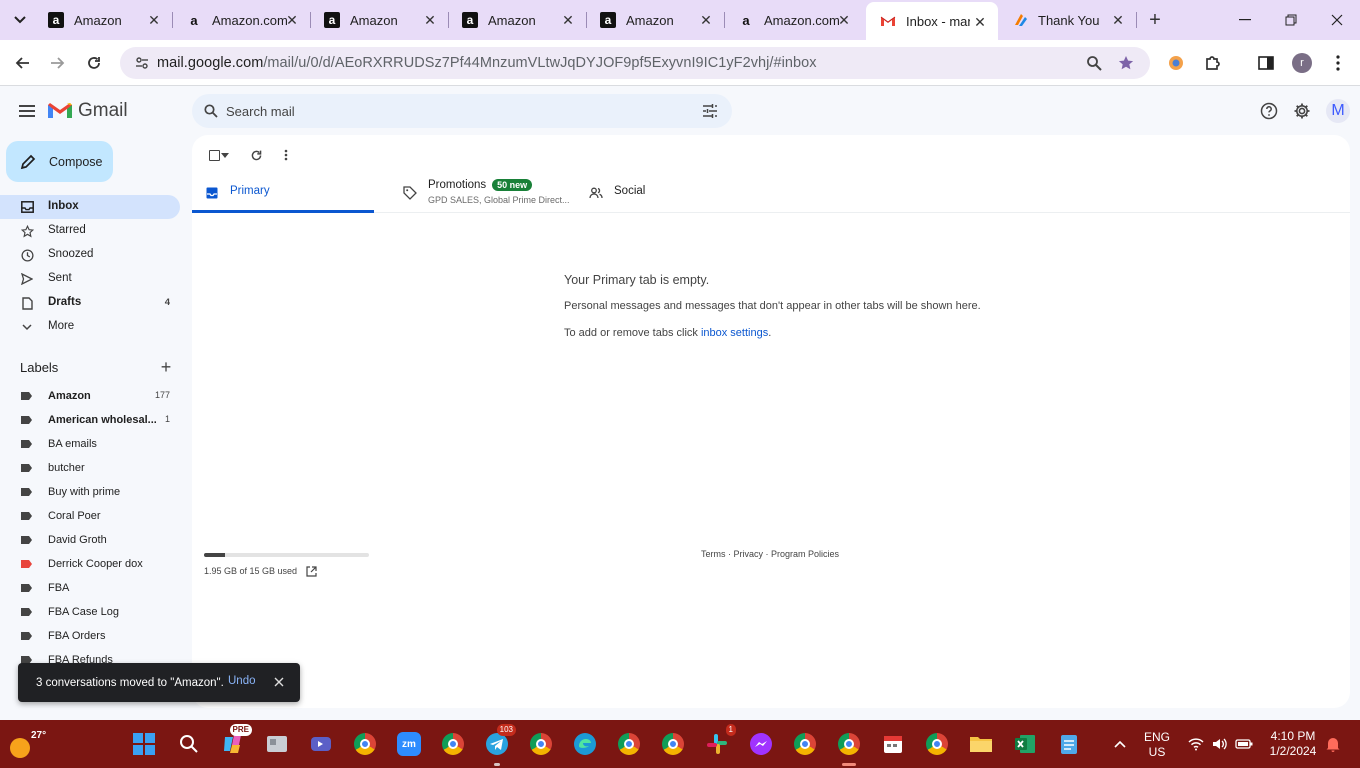 The image size is (1360, 768). I want to click on nav-item-starred: Starred, so click(90, 231).